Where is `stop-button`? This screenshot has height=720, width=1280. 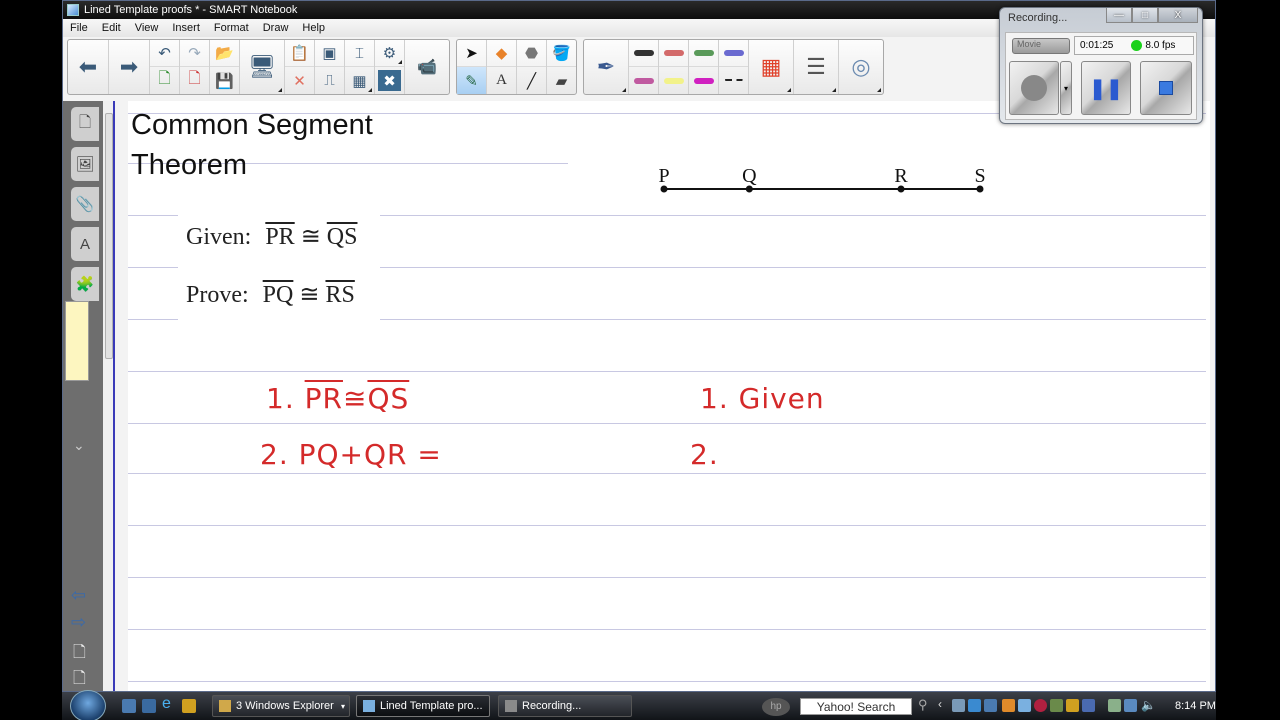 stop-button is located at coordinates (1166, 88).